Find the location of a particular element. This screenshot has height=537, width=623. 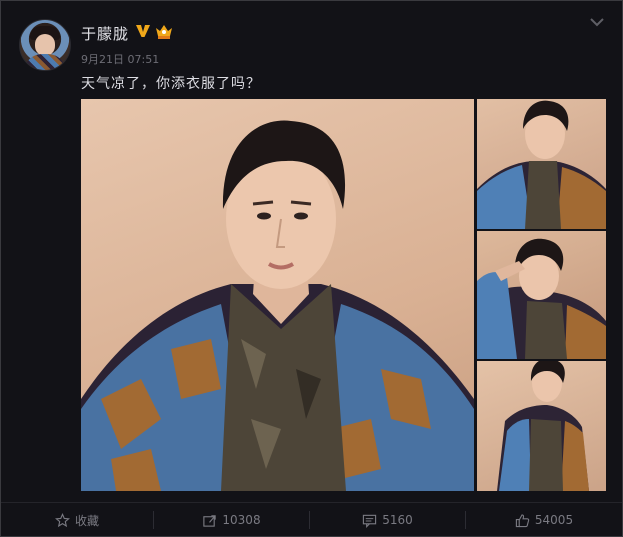

side-photo-2-figure is located at coordinates (541, 298).